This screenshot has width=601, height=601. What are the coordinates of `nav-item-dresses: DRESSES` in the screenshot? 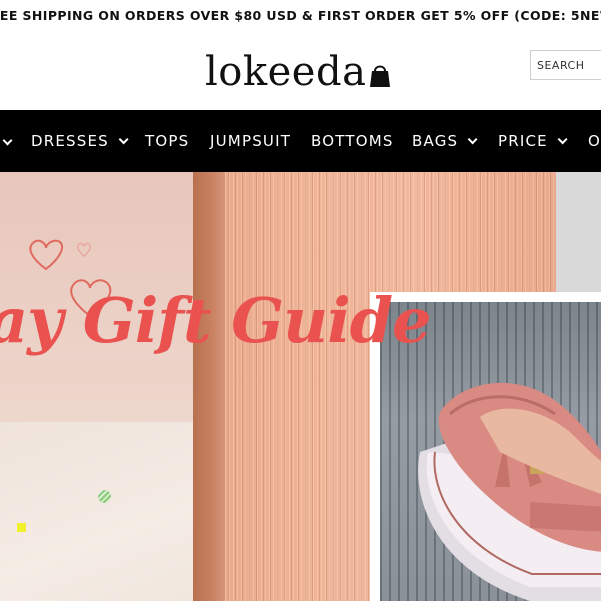 It's located at (80, 141).